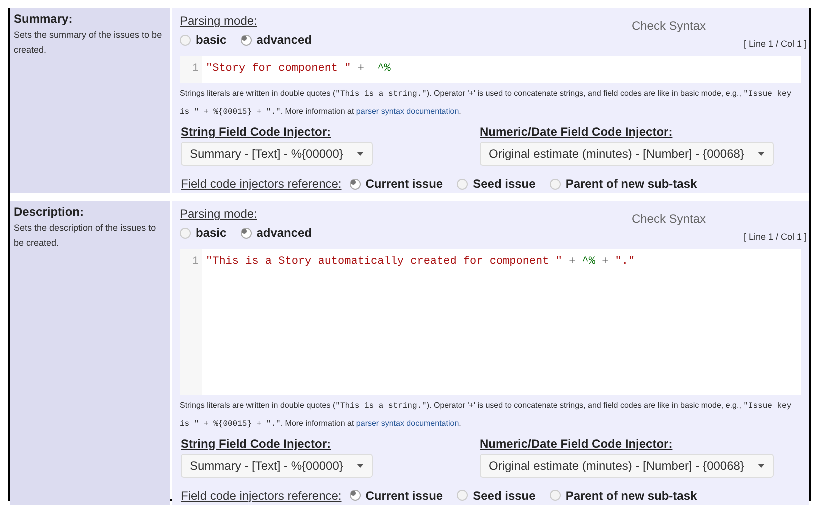 The width and height of the screenshot is (817, 505). I want to click on code-line: "This is a Story automatically created for component " + ^% + ".", so click(420, 262).